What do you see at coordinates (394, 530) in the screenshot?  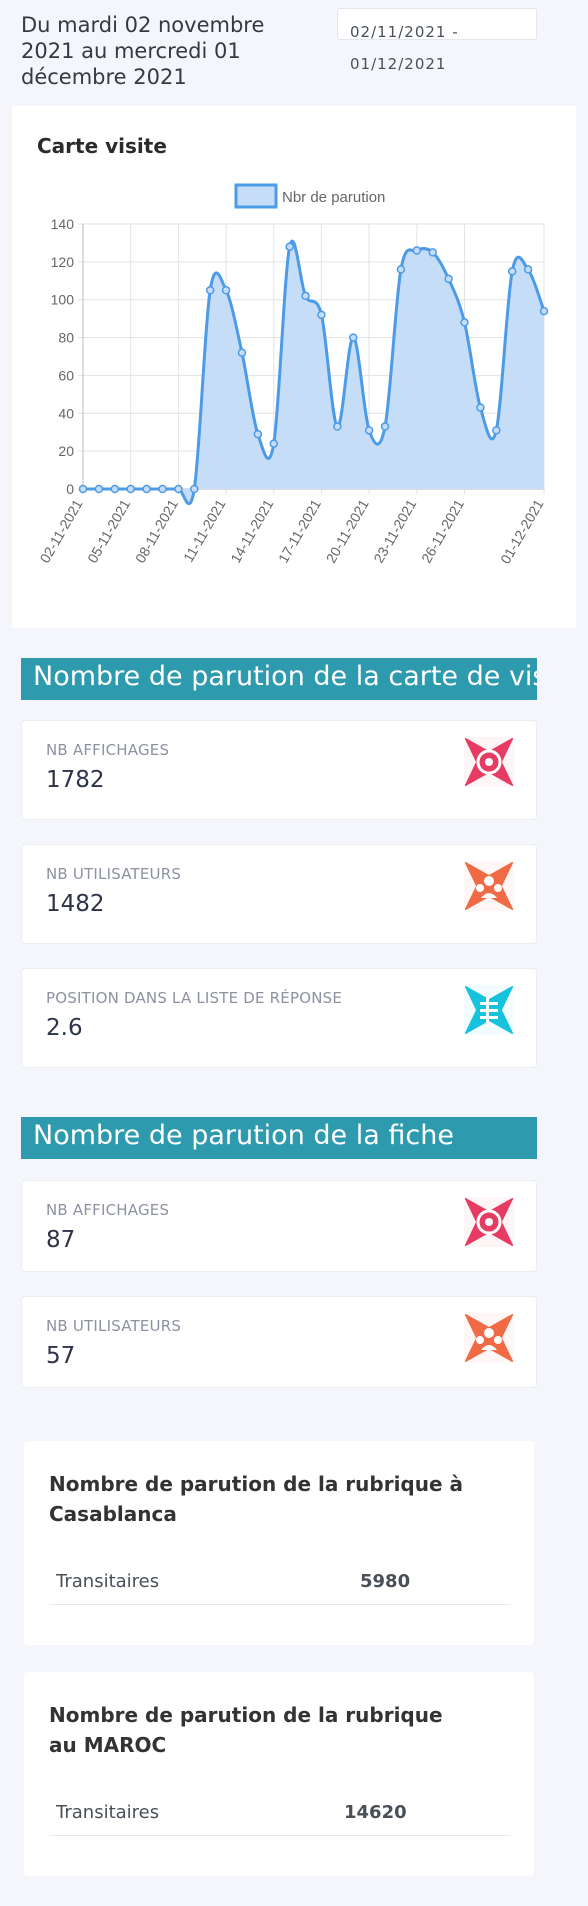 I see `x-tick-label: 23-11-2021` at bounding box center [394, 530].